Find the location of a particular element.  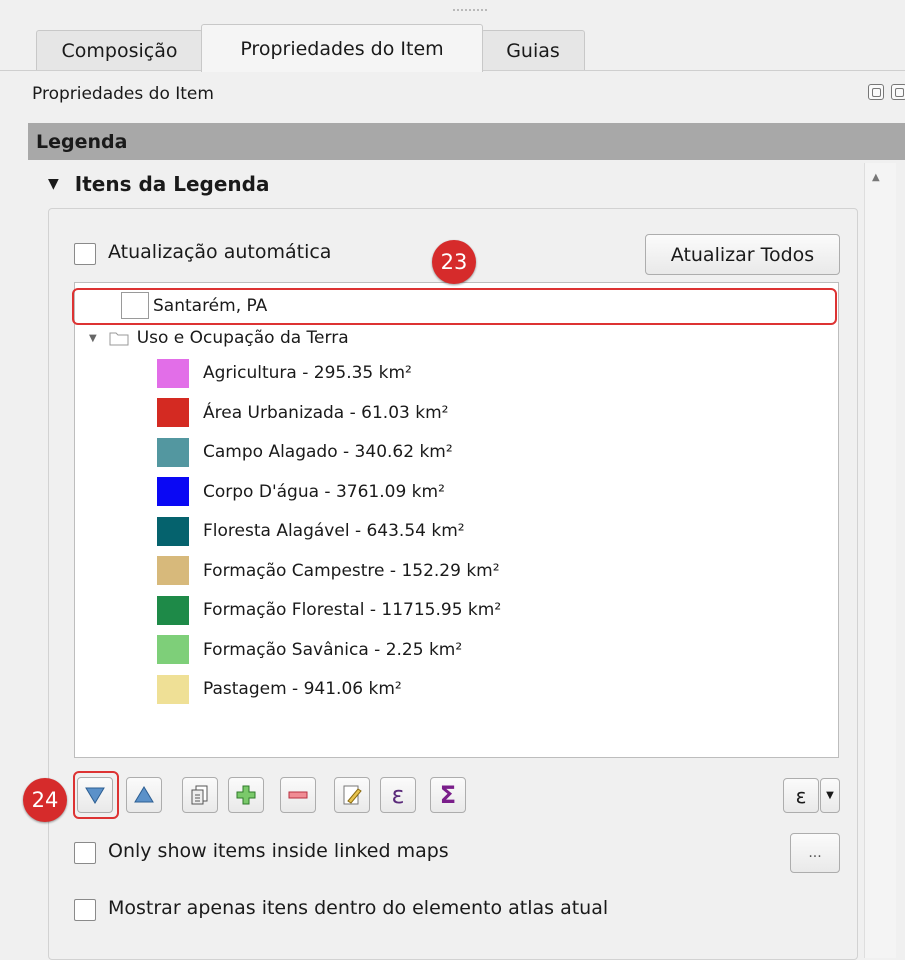

tab-label: Guias is located at coordinates (533, 50).